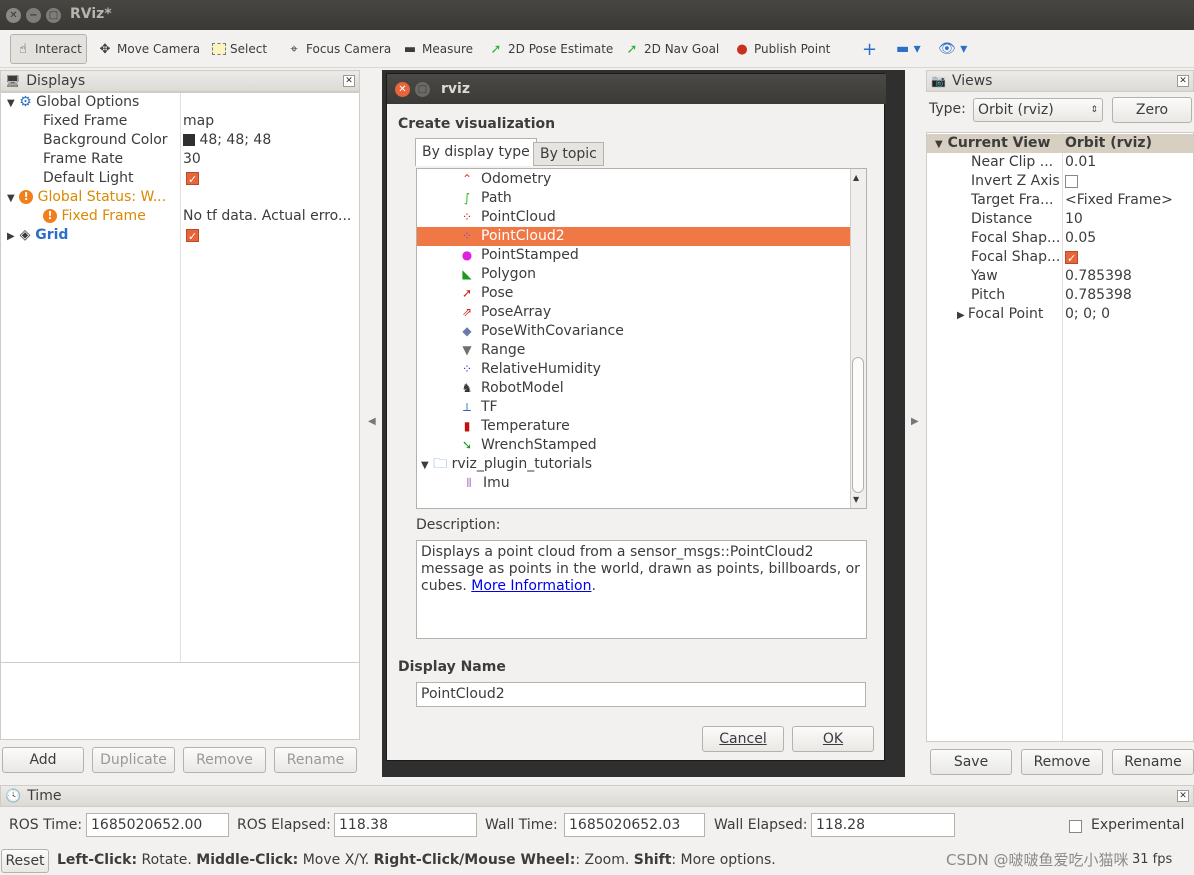 The height and width of the screenshot is (875, 1194). Describe the element at coordinates (25, 861) in the screenshot. I see `reset-button: Reset` at that location.